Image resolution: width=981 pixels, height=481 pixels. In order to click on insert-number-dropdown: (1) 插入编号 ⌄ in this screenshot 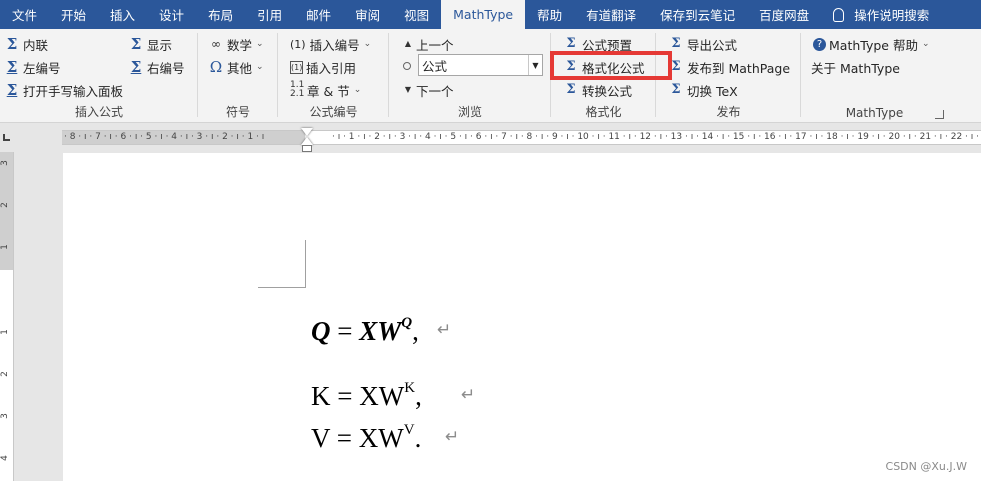, I will do `click(330, 44)`.